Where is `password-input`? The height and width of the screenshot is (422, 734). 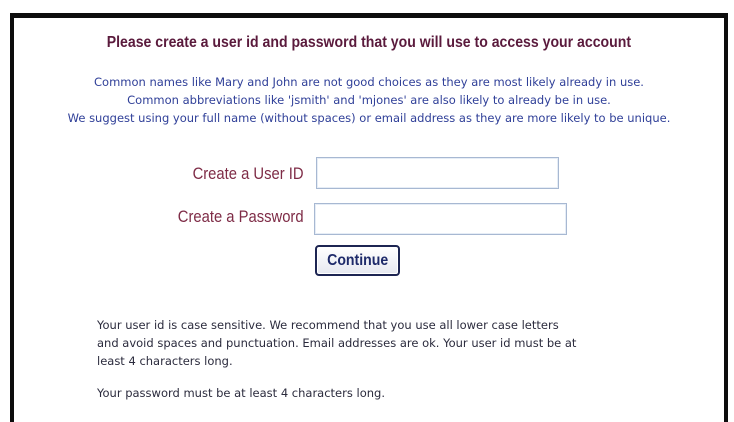 password-input is located at coordinates (440, 219).